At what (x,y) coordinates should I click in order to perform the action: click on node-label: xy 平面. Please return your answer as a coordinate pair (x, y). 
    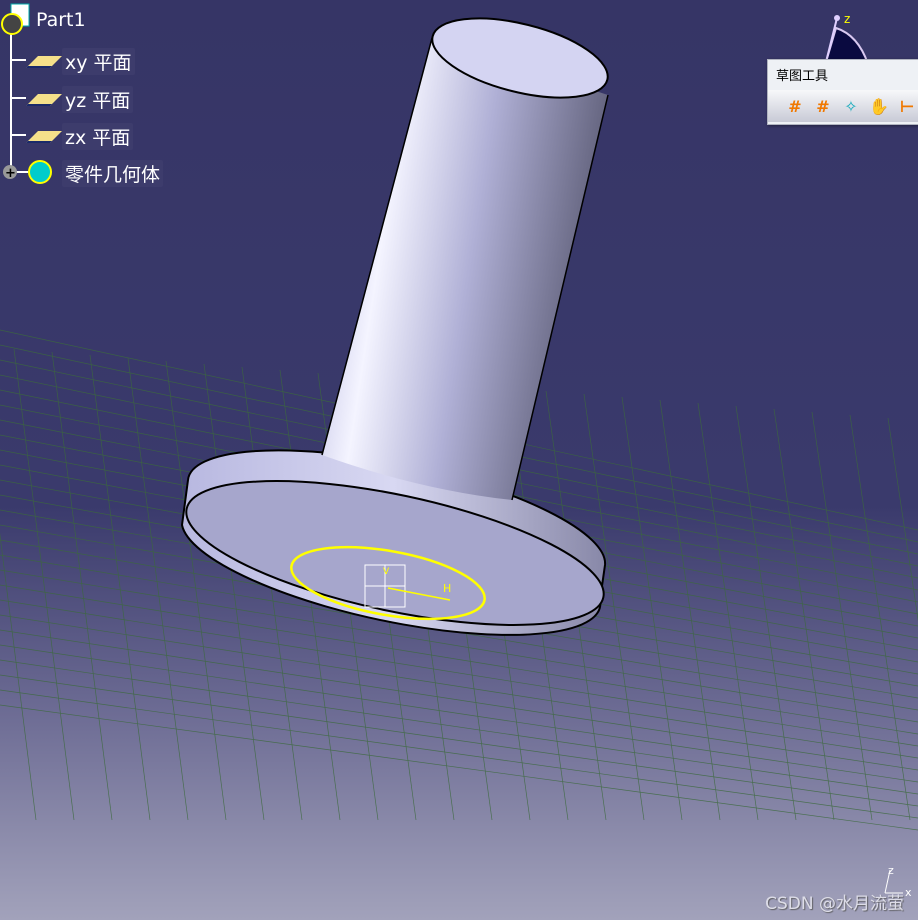
    Looking at the image, I should click on (98, 61).